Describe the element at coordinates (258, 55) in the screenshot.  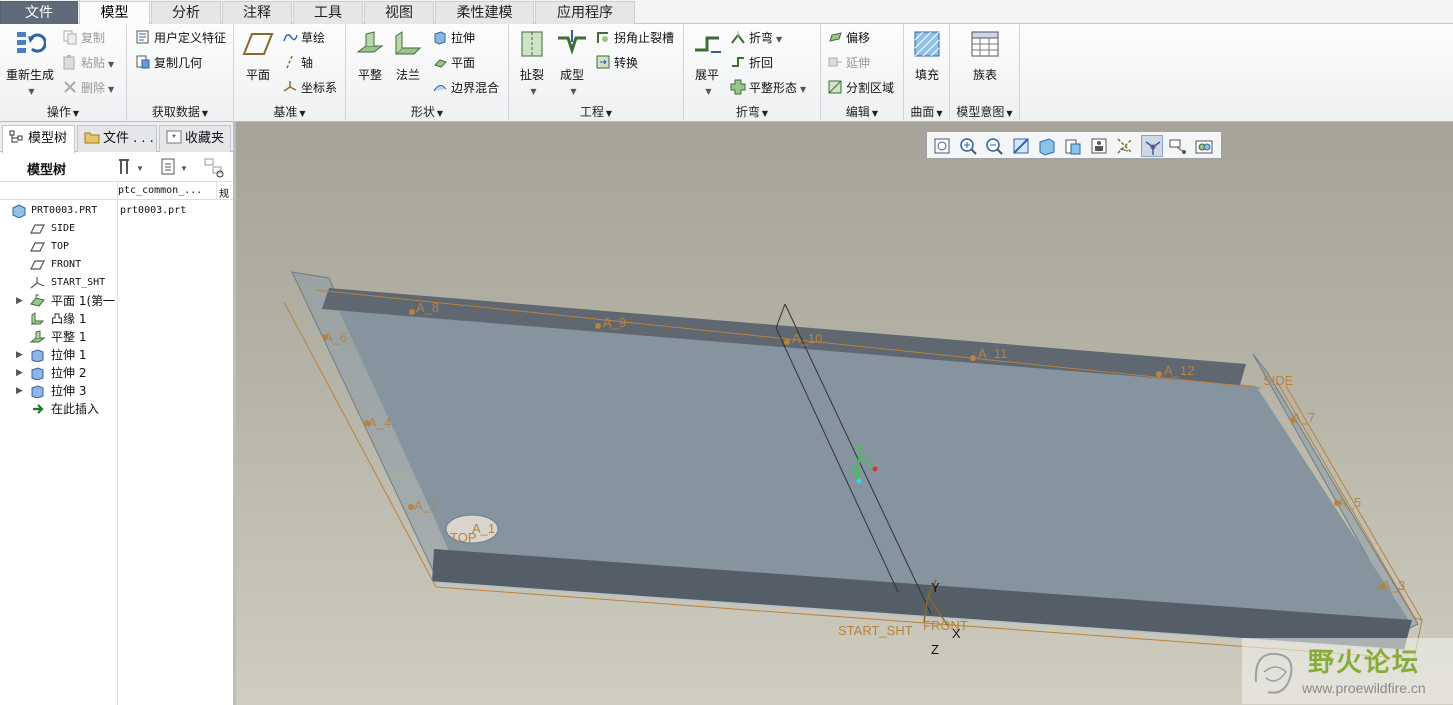
I see `datum-plane-button: 平面` at that location.